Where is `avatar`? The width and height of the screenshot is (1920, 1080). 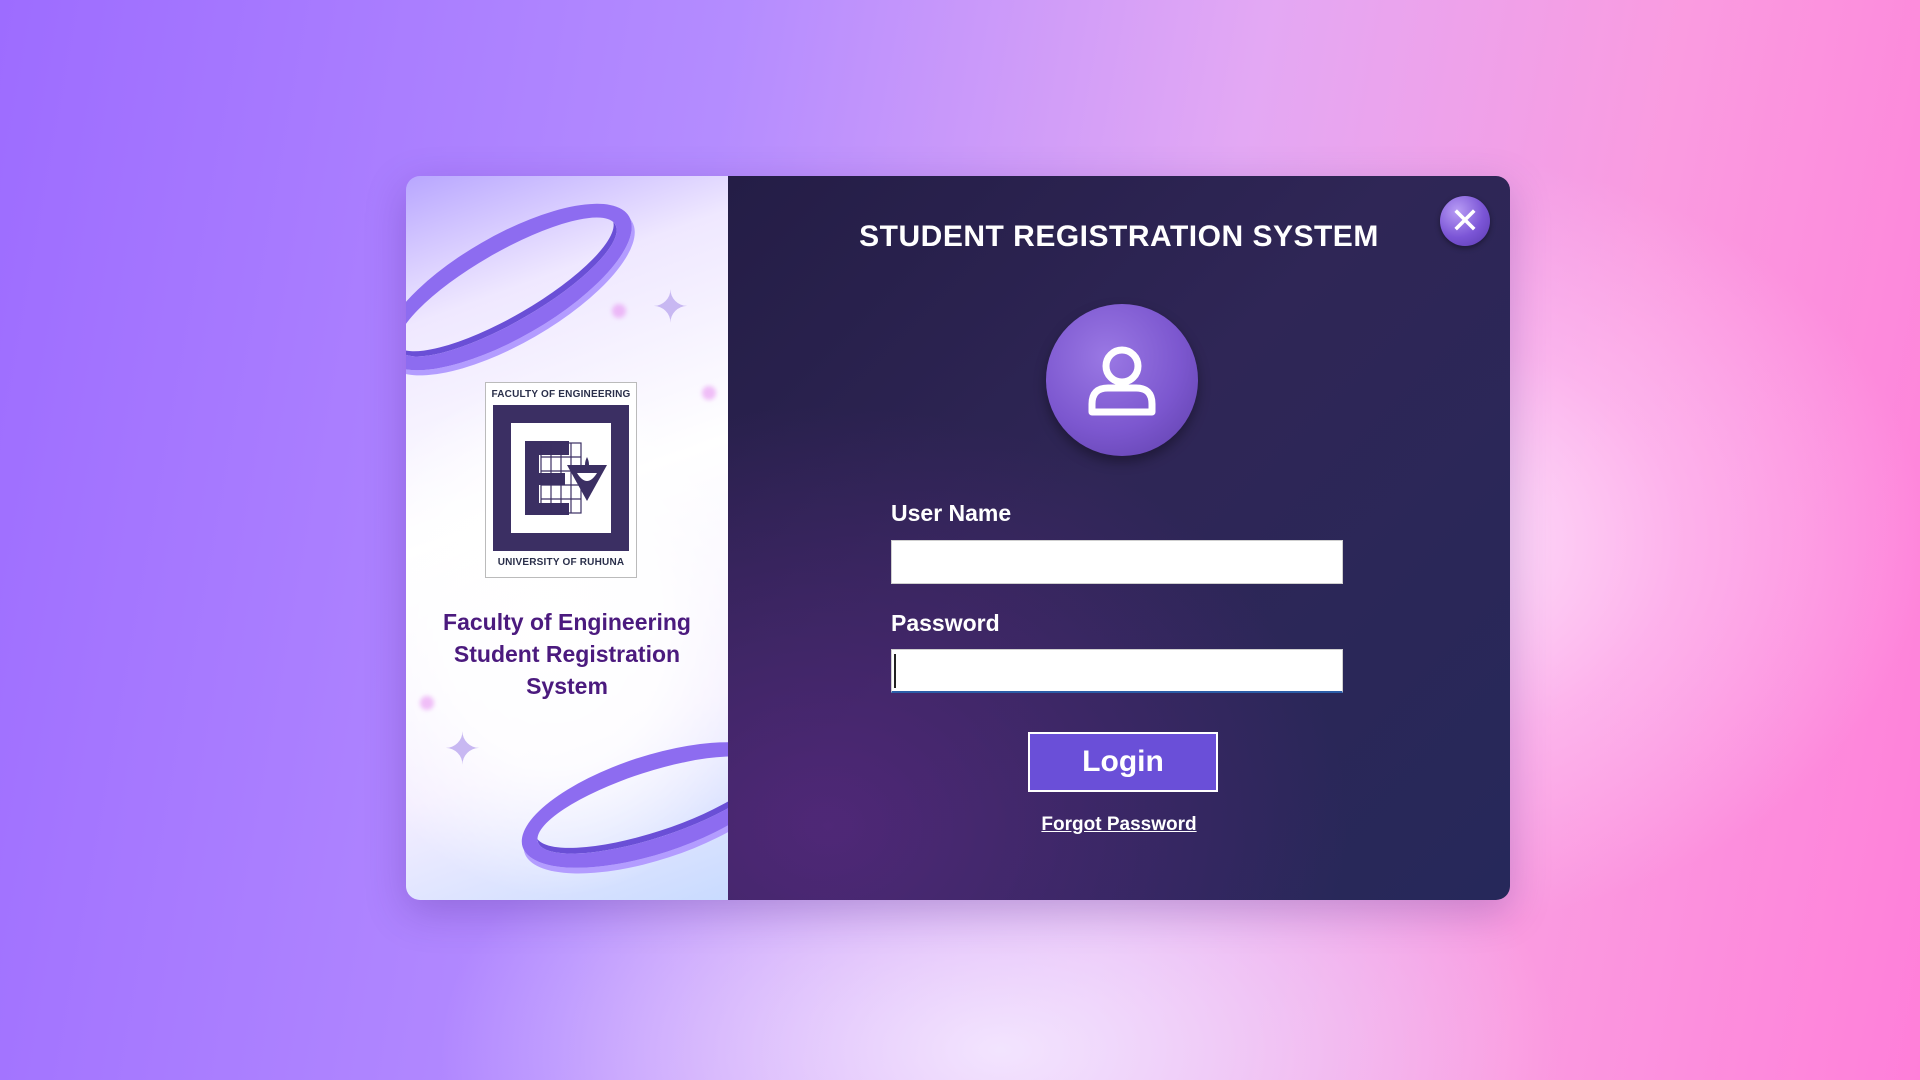
avatar is located at coordinates (1122, 380).